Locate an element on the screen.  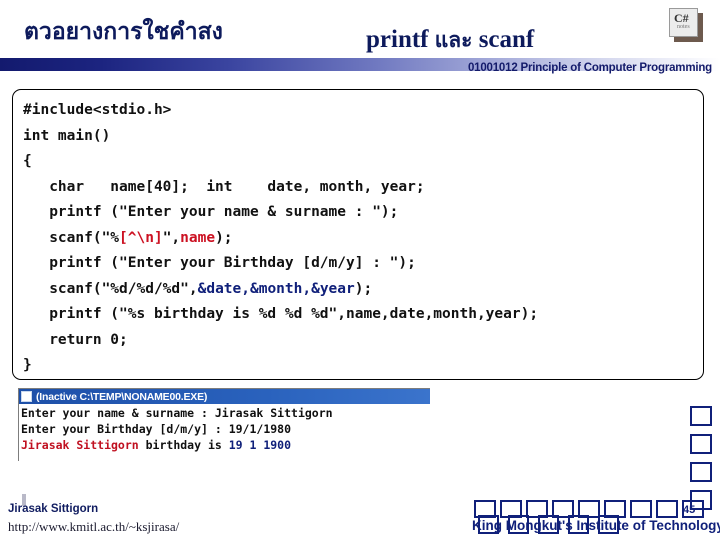
console-token: birthday is is located at coordinates (183, 445).